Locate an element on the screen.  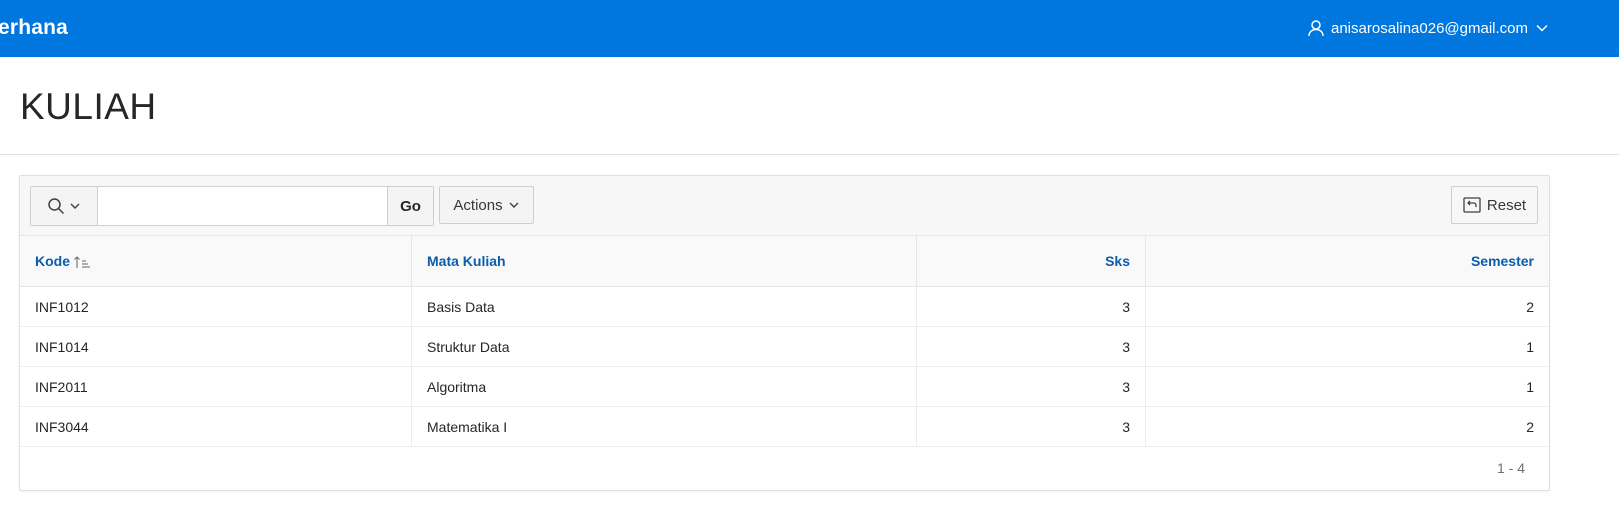
search-group: Go is located at coordinates (232, 206).